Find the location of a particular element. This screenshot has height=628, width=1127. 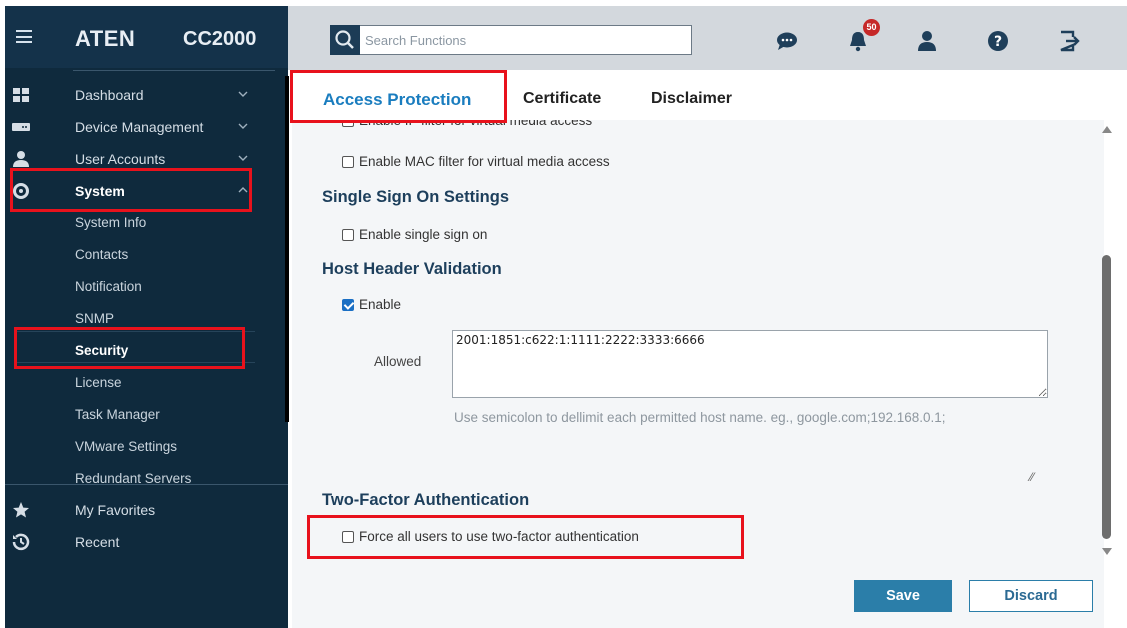

discard-button: Discard is located at coordinates (1031, 596).